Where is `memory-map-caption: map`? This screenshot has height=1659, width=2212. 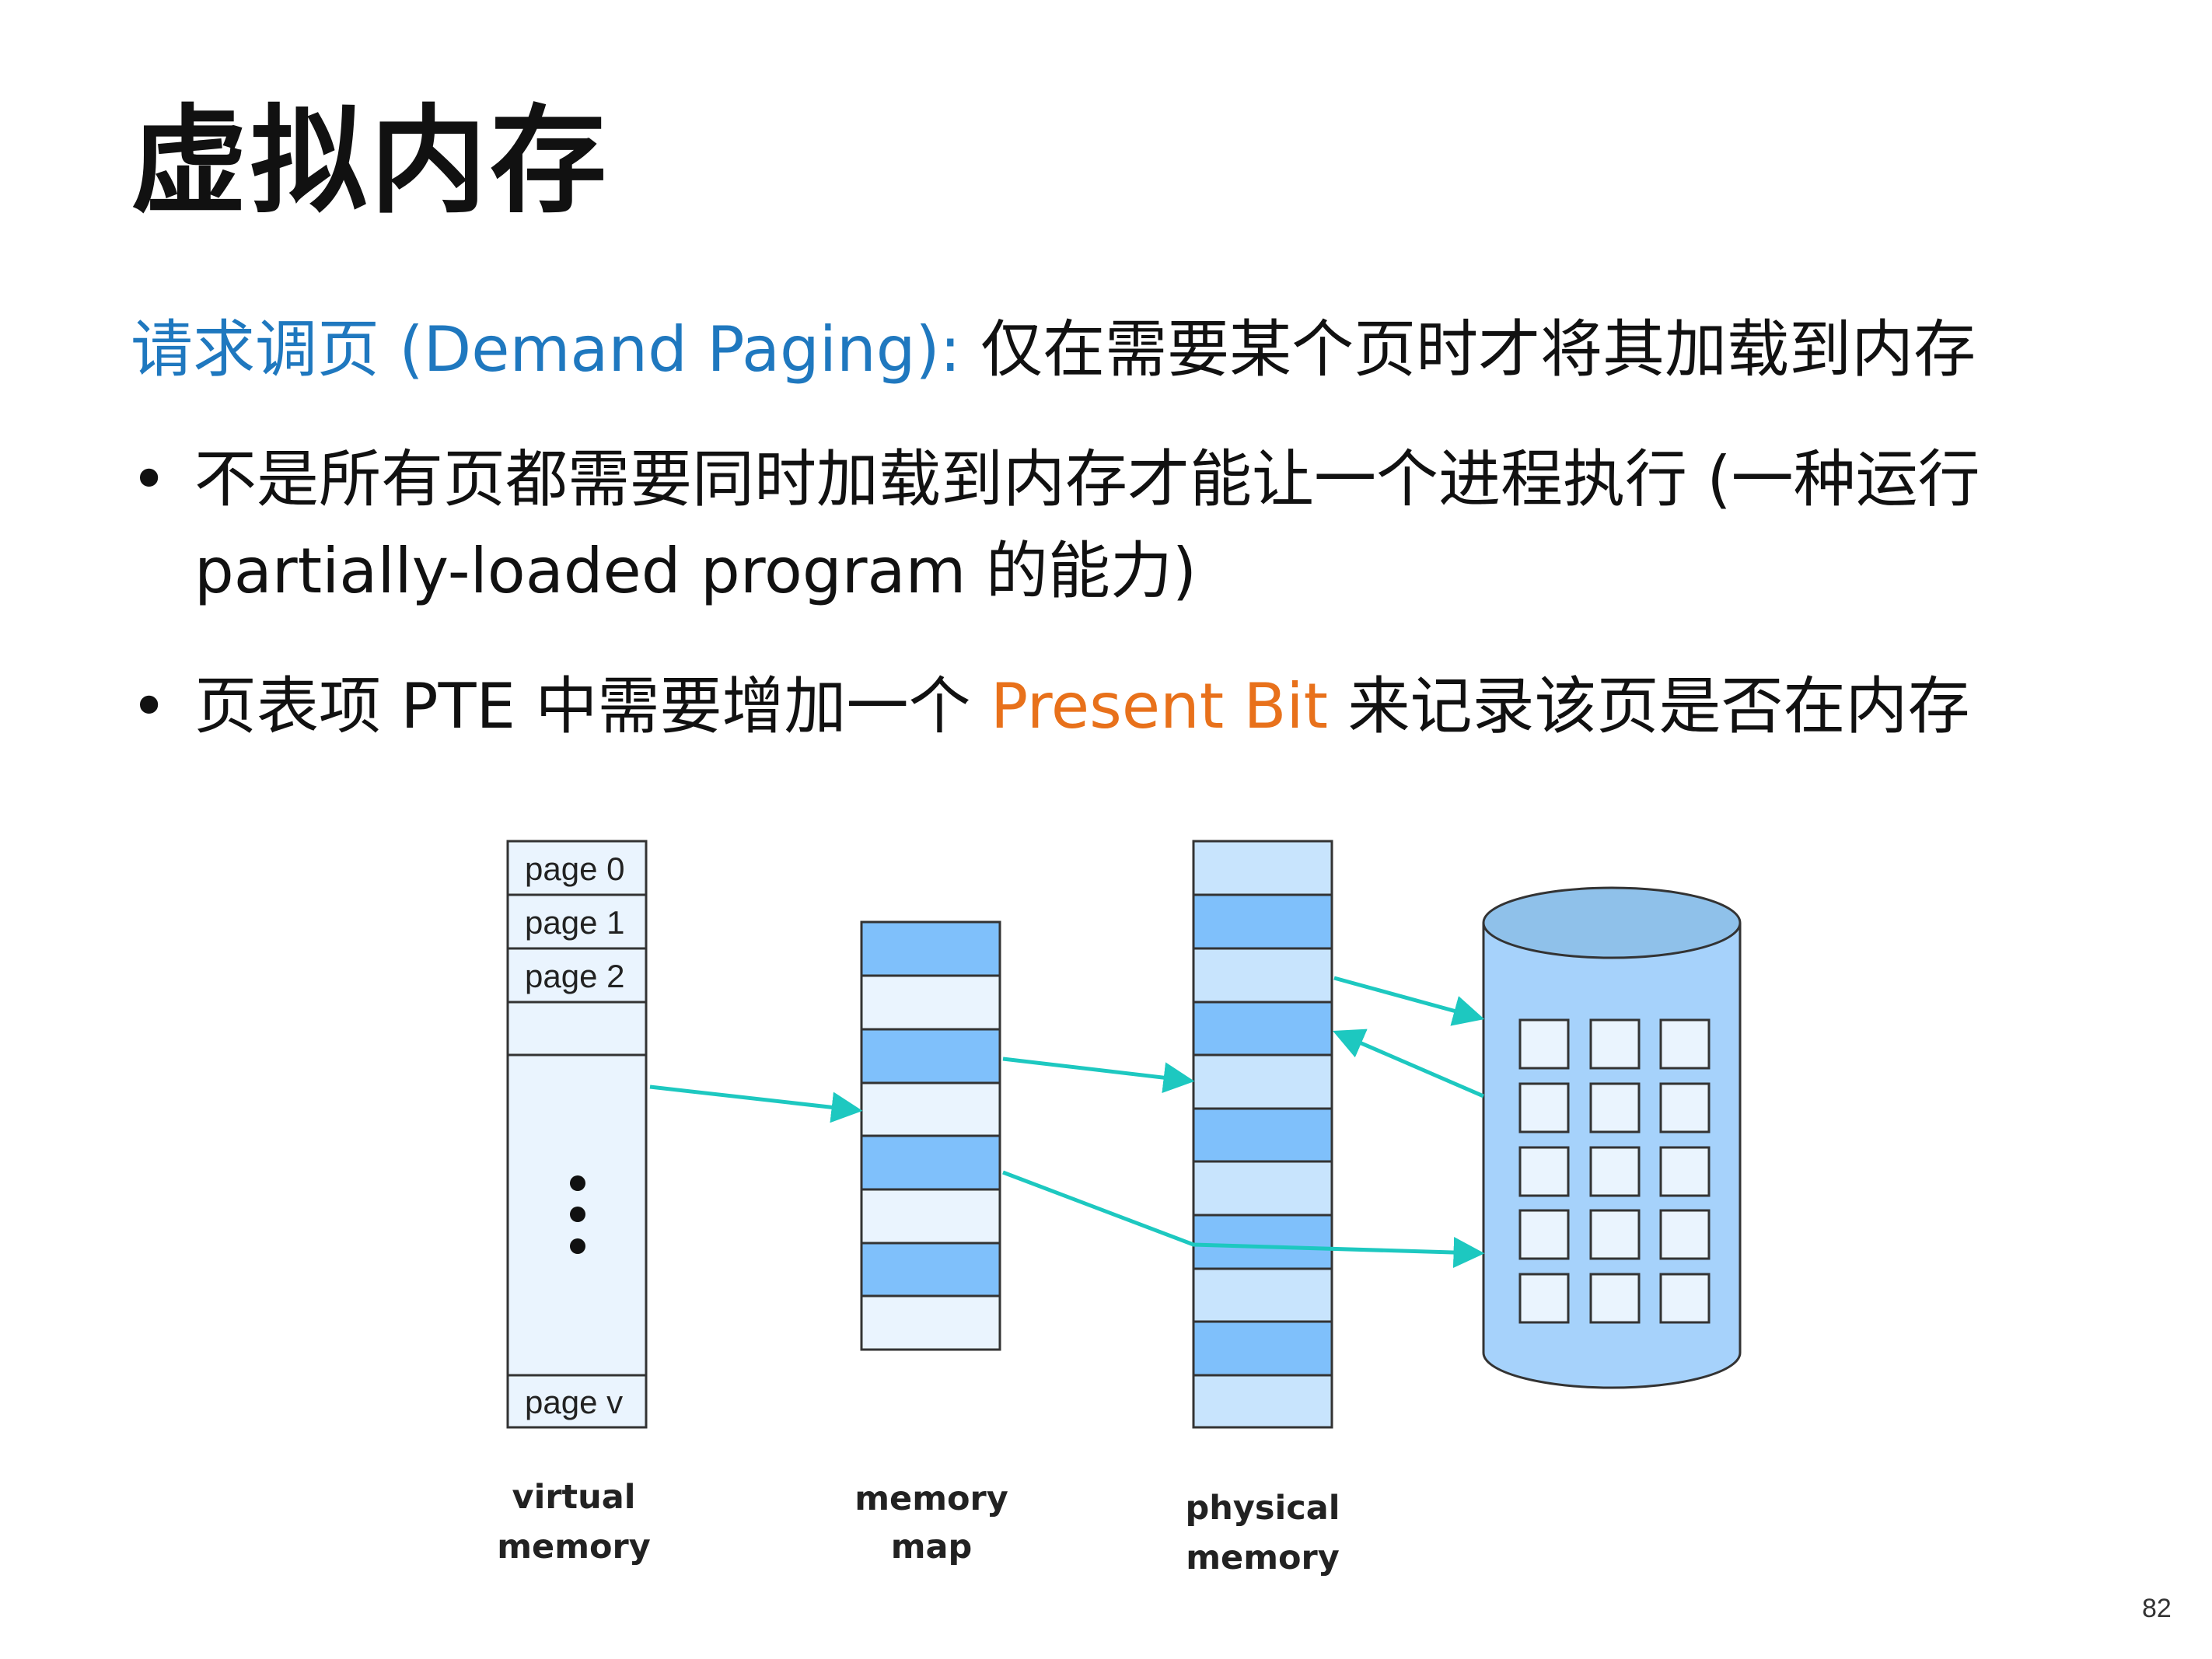 memory-map-caption: map is located at coordinates (932, 1547).